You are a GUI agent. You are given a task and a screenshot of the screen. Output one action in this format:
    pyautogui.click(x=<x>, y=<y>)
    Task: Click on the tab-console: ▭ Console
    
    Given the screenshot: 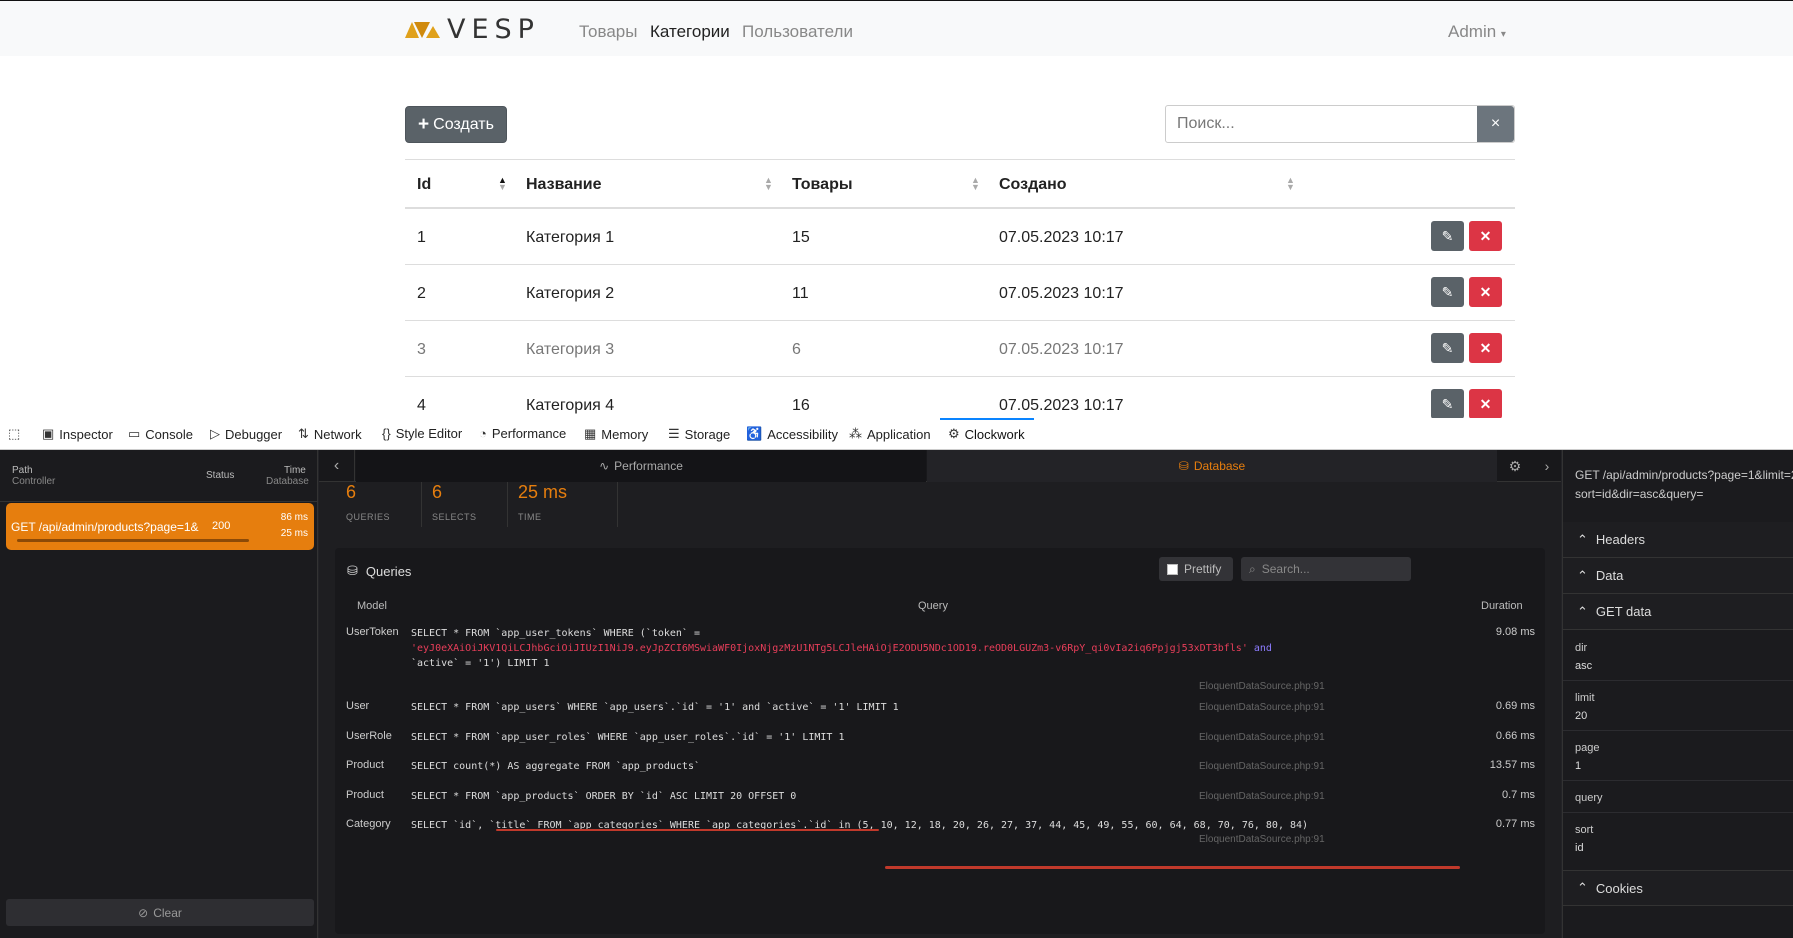 What is the action you would take?
    pyautogui.click(x=160, y=434)
    